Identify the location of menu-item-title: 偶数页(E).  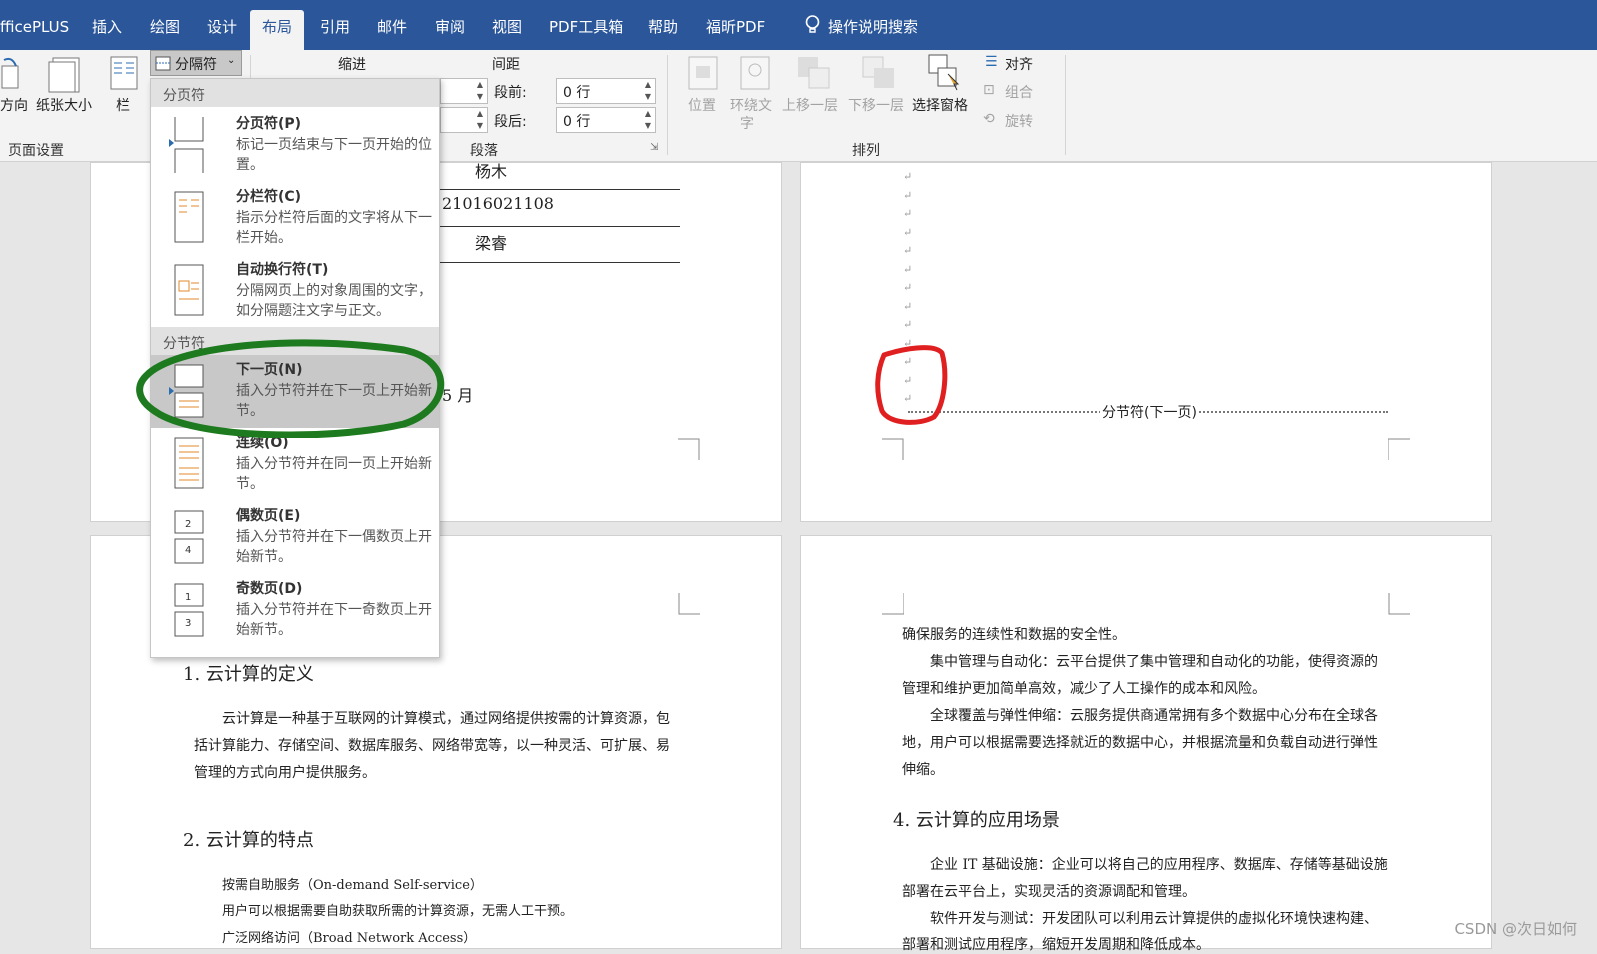
(268, 516).